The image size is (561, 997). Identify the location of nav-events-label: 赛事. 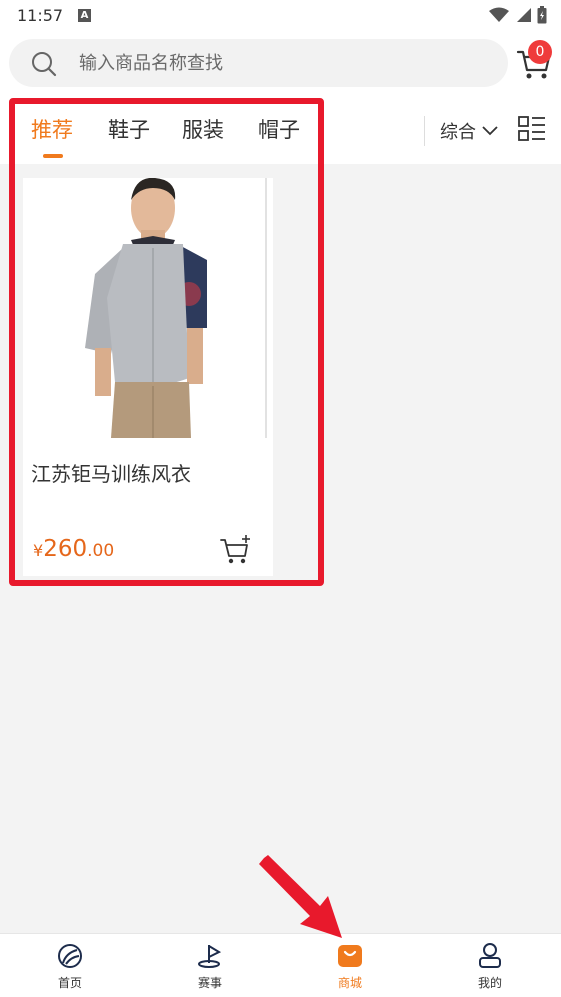
(209, 983).